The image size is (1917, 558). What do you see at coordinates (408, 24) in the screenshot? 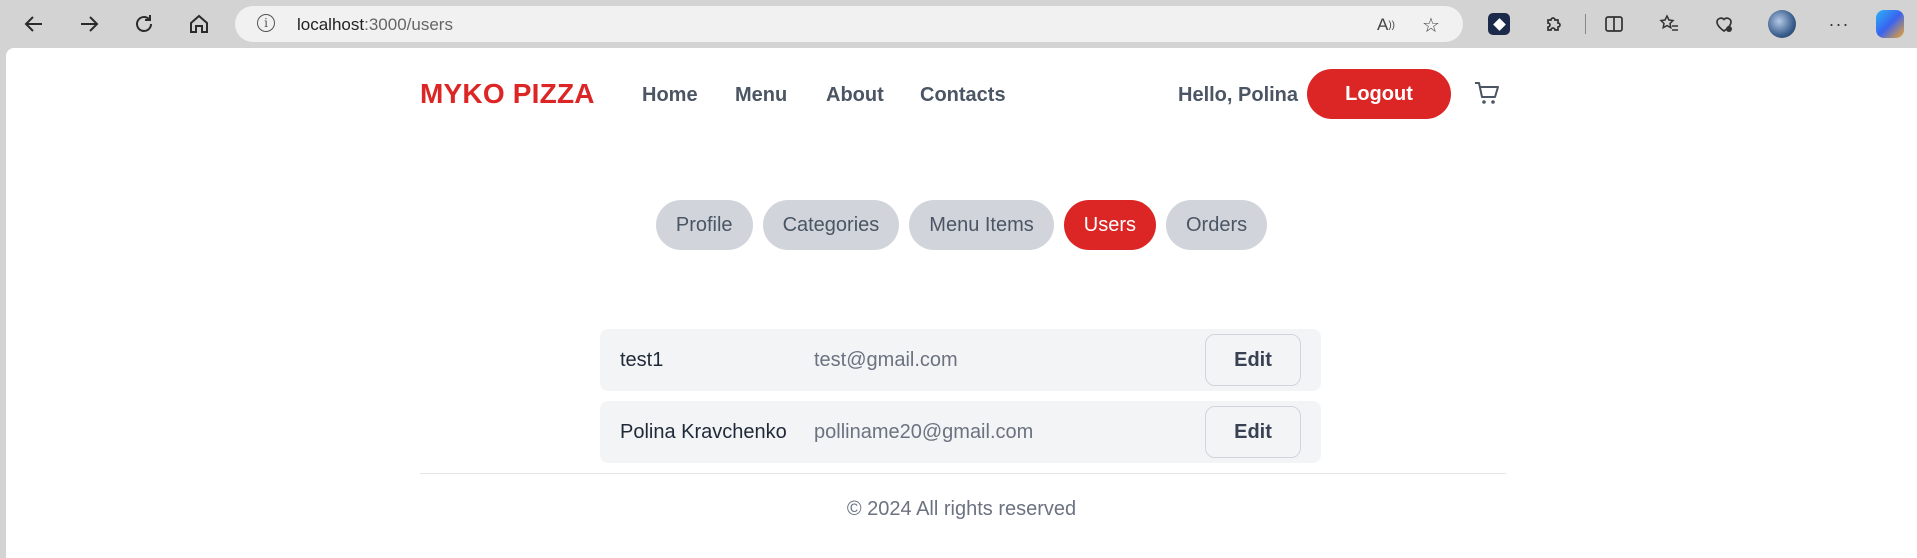
I see `url-path: :3000/users` at bounding box center [408, 24].